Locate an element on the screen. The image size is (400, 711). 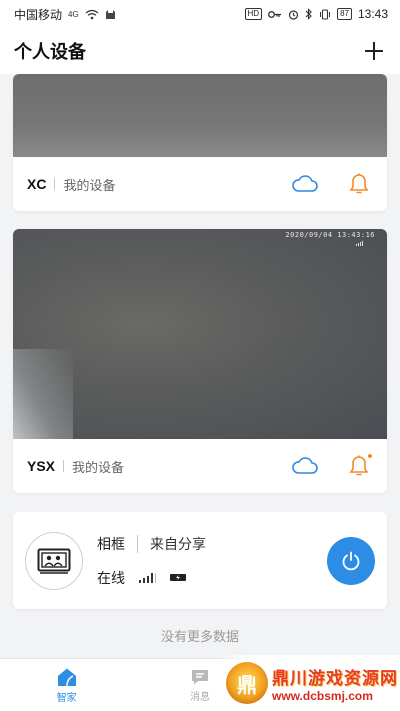
camera-signal-icon is located at coordinates (359, 243).